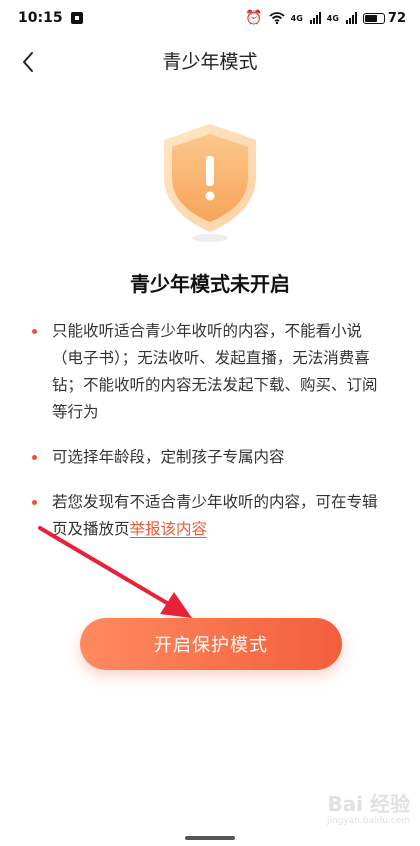  Describe the element at coordinates (296, 18) in the screenshot. I see `signal-label-1: 4G` at that location.